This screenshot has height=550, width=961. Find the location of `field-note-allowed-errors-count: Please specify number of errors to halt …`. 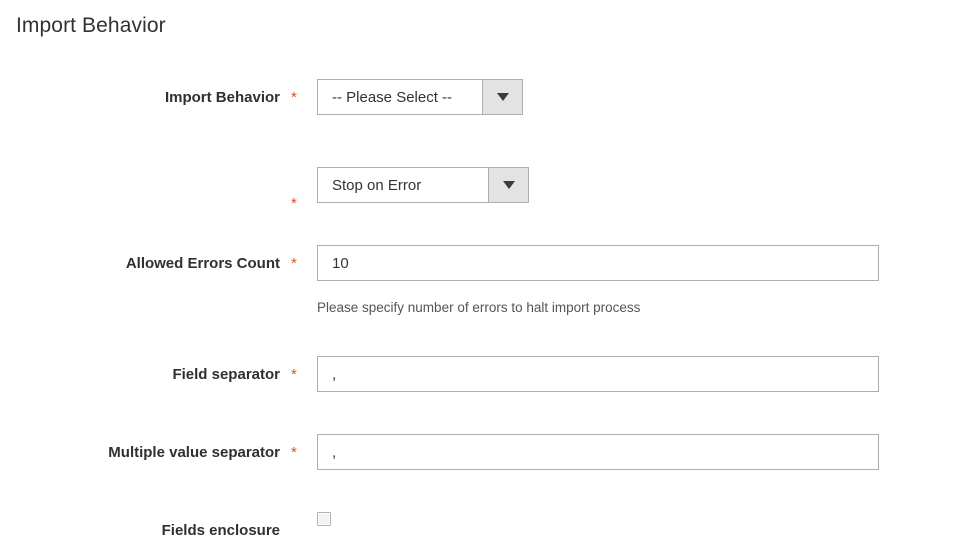

field-note-allowed-errors-count: Please specify number of errors to halt … is located at coordinates (479, 307).